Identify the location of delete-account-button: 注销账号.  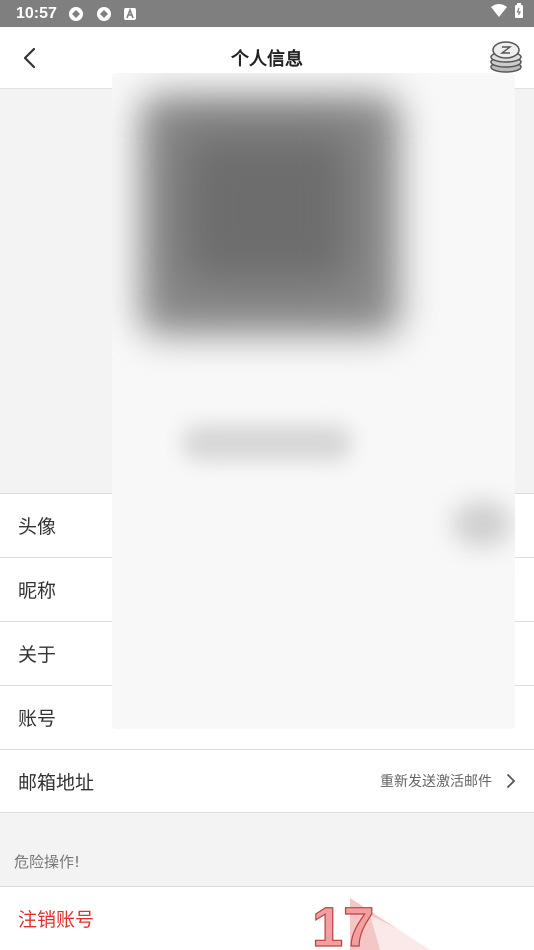
(267, 918).